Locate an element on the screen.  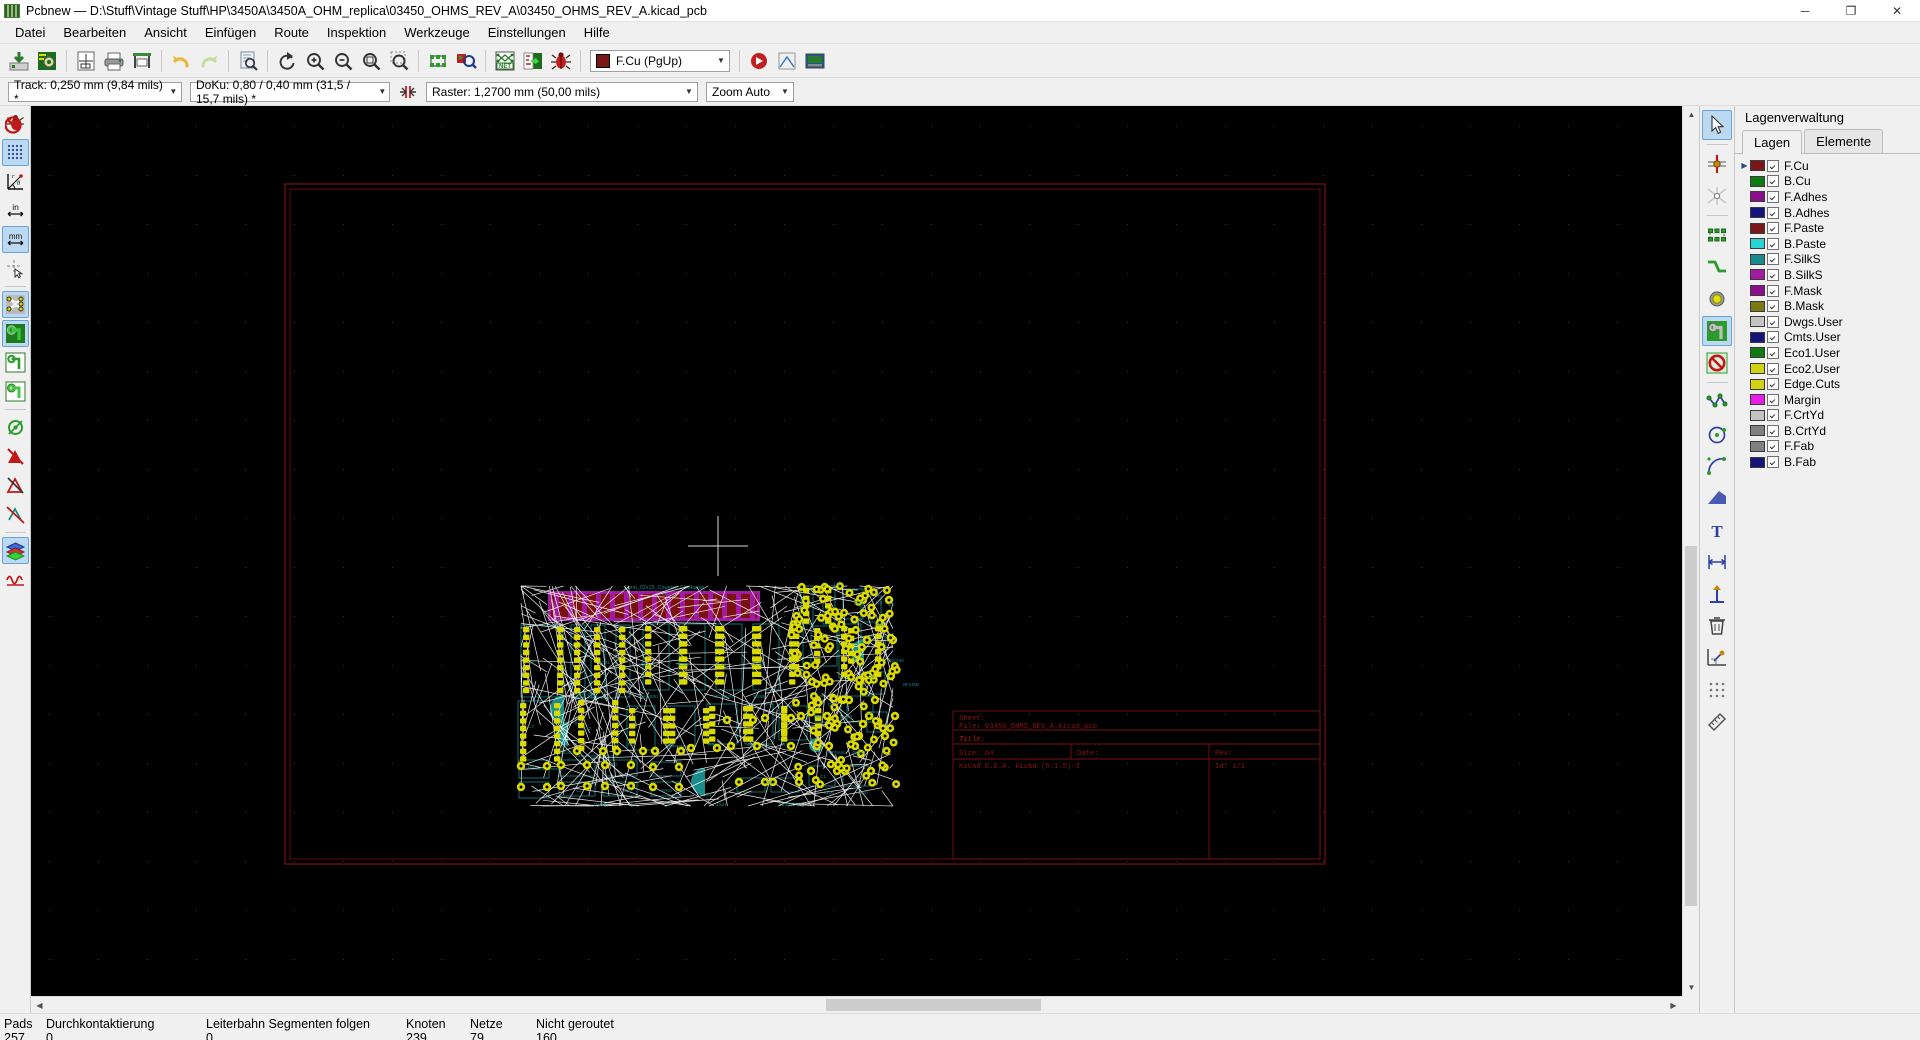
set-grid-origin-icon is located at coordinates (1717, 690).